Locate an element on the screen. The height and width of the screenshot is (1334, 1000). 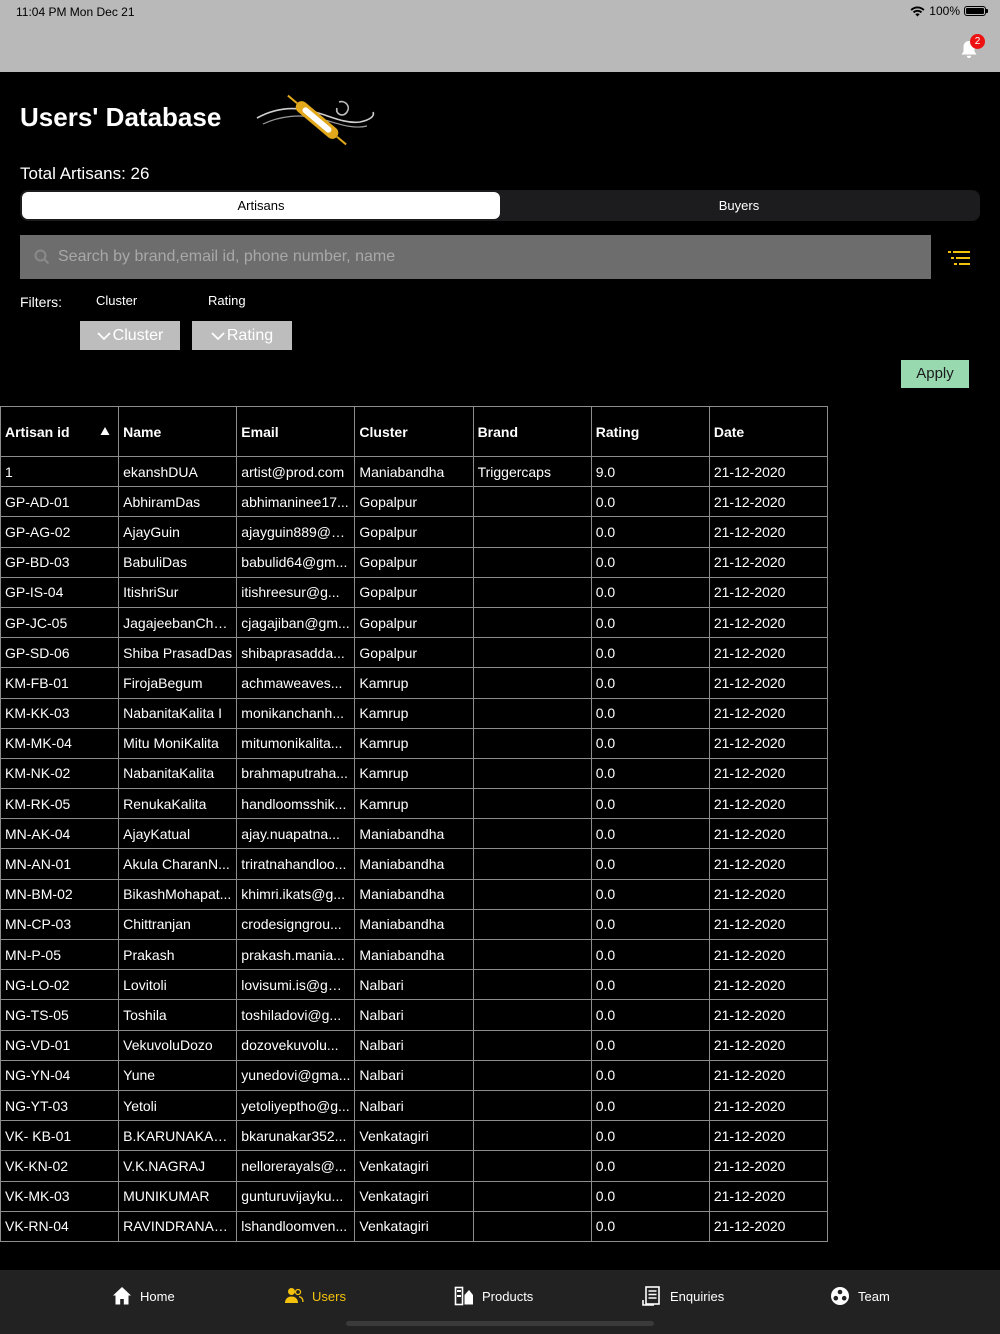
cell-name: MUNIKUMAR is located at coordinates (178, 1196).